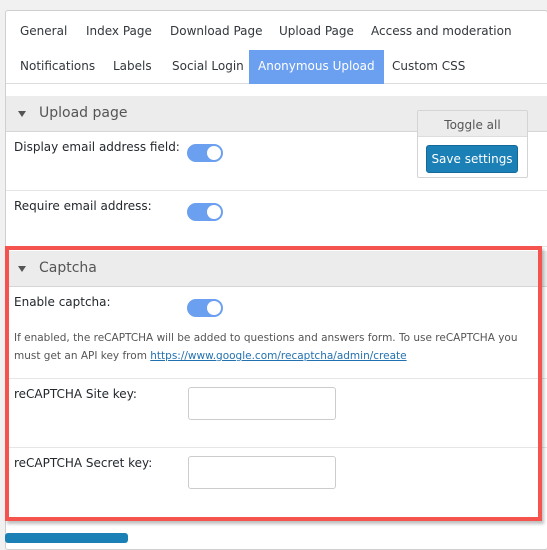 The width and height of the screenshot is (547, 550). Describe the element at coordinates (75, 394) in the screenshot. I see `site-key-label: reCAPTCHA Site key:` at that location.